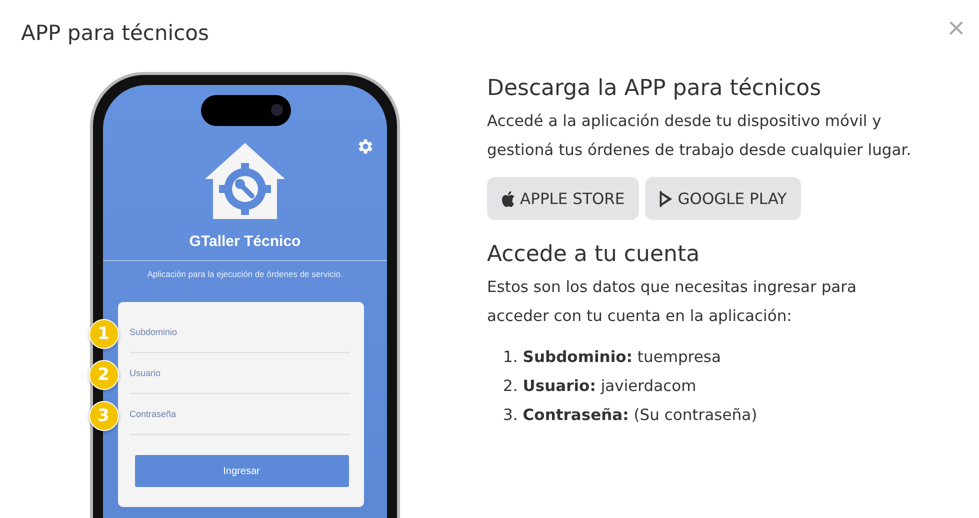 Image resolution: width=979 pixels, height=518 pixels. I want to click on input-field: Subdominio, so click(240, 332).